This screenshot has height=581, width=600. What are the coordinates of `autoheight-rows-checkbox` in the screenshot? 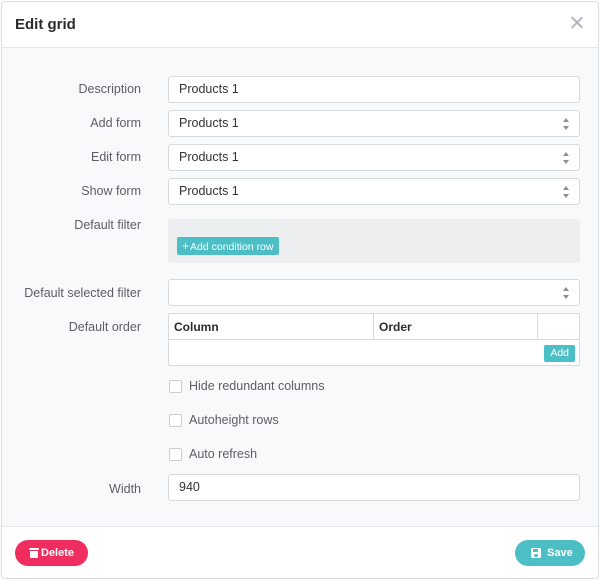 It's located at (175, 420).